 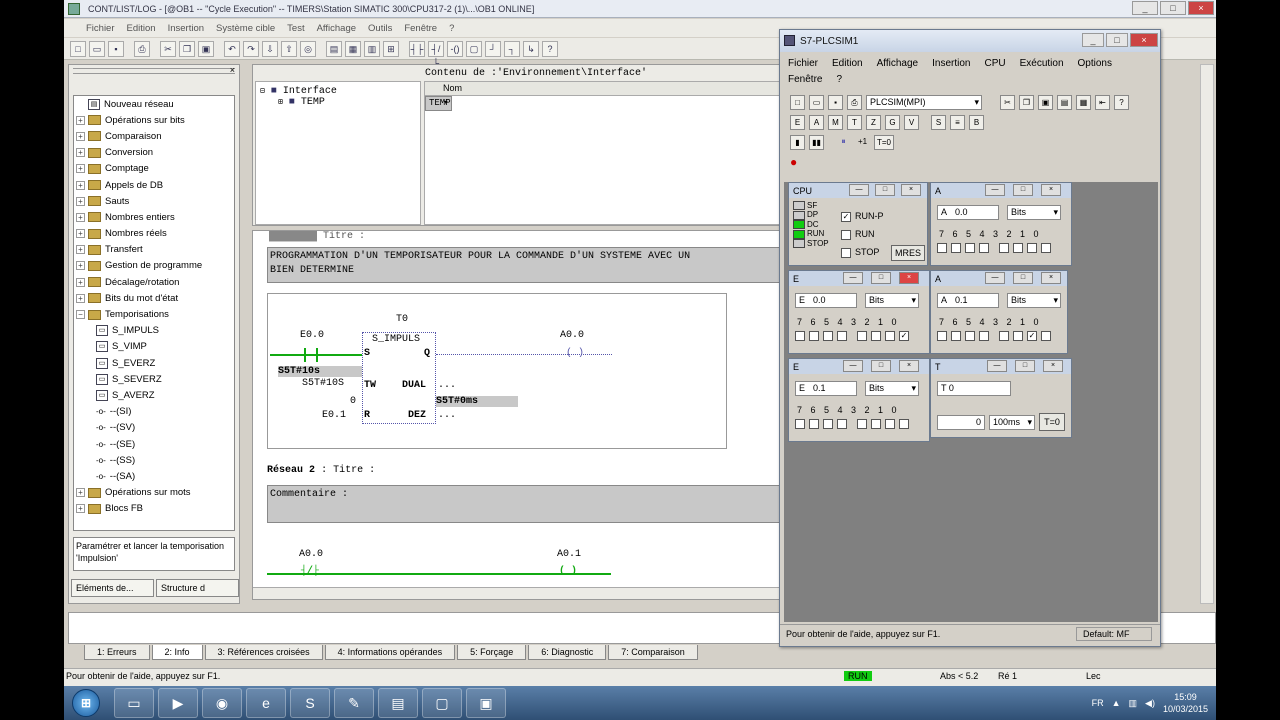 What do you see at coordinates (1121, 102) in the screenshot?
I see `sim-help-icon: ?` at bounding box center [1121, 102].